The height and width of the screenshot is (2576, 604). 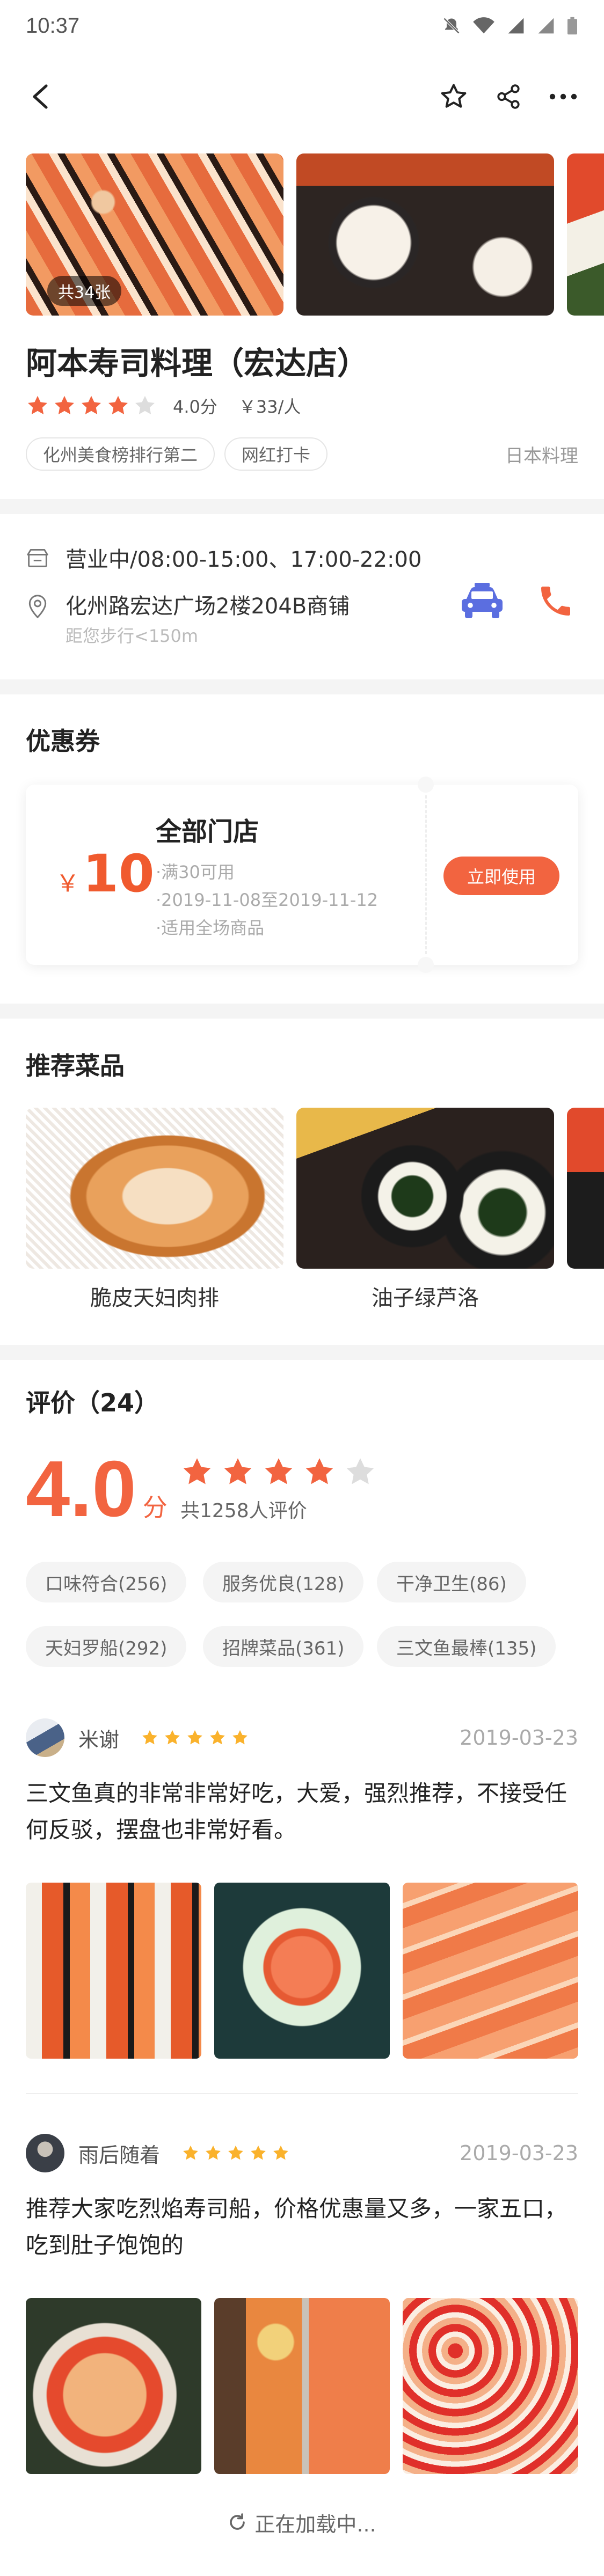 I want to click on dishes-section-title: 推荐菜品, so click(x=75, y=1065).